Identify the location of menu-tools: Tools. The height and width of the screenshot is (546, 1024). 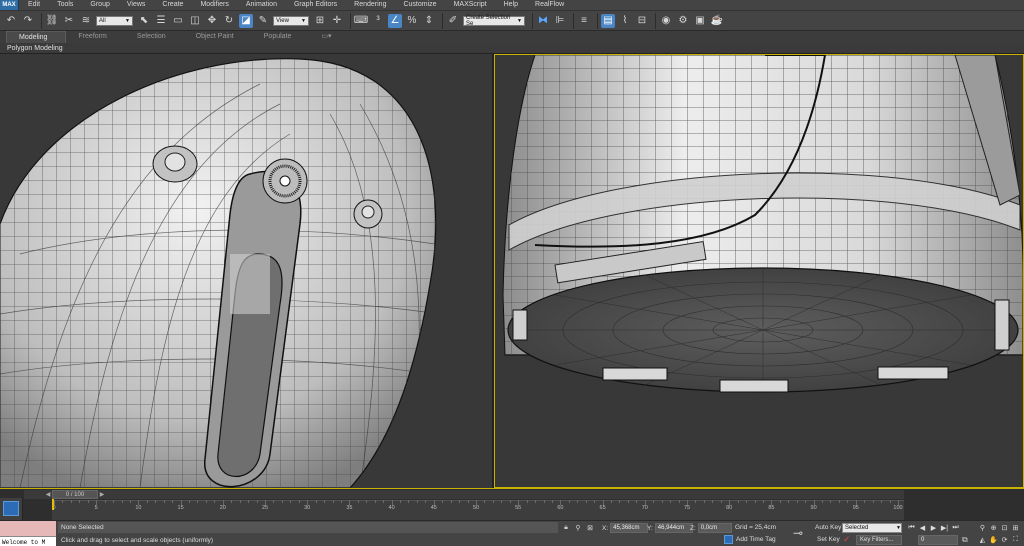
(64, 5).